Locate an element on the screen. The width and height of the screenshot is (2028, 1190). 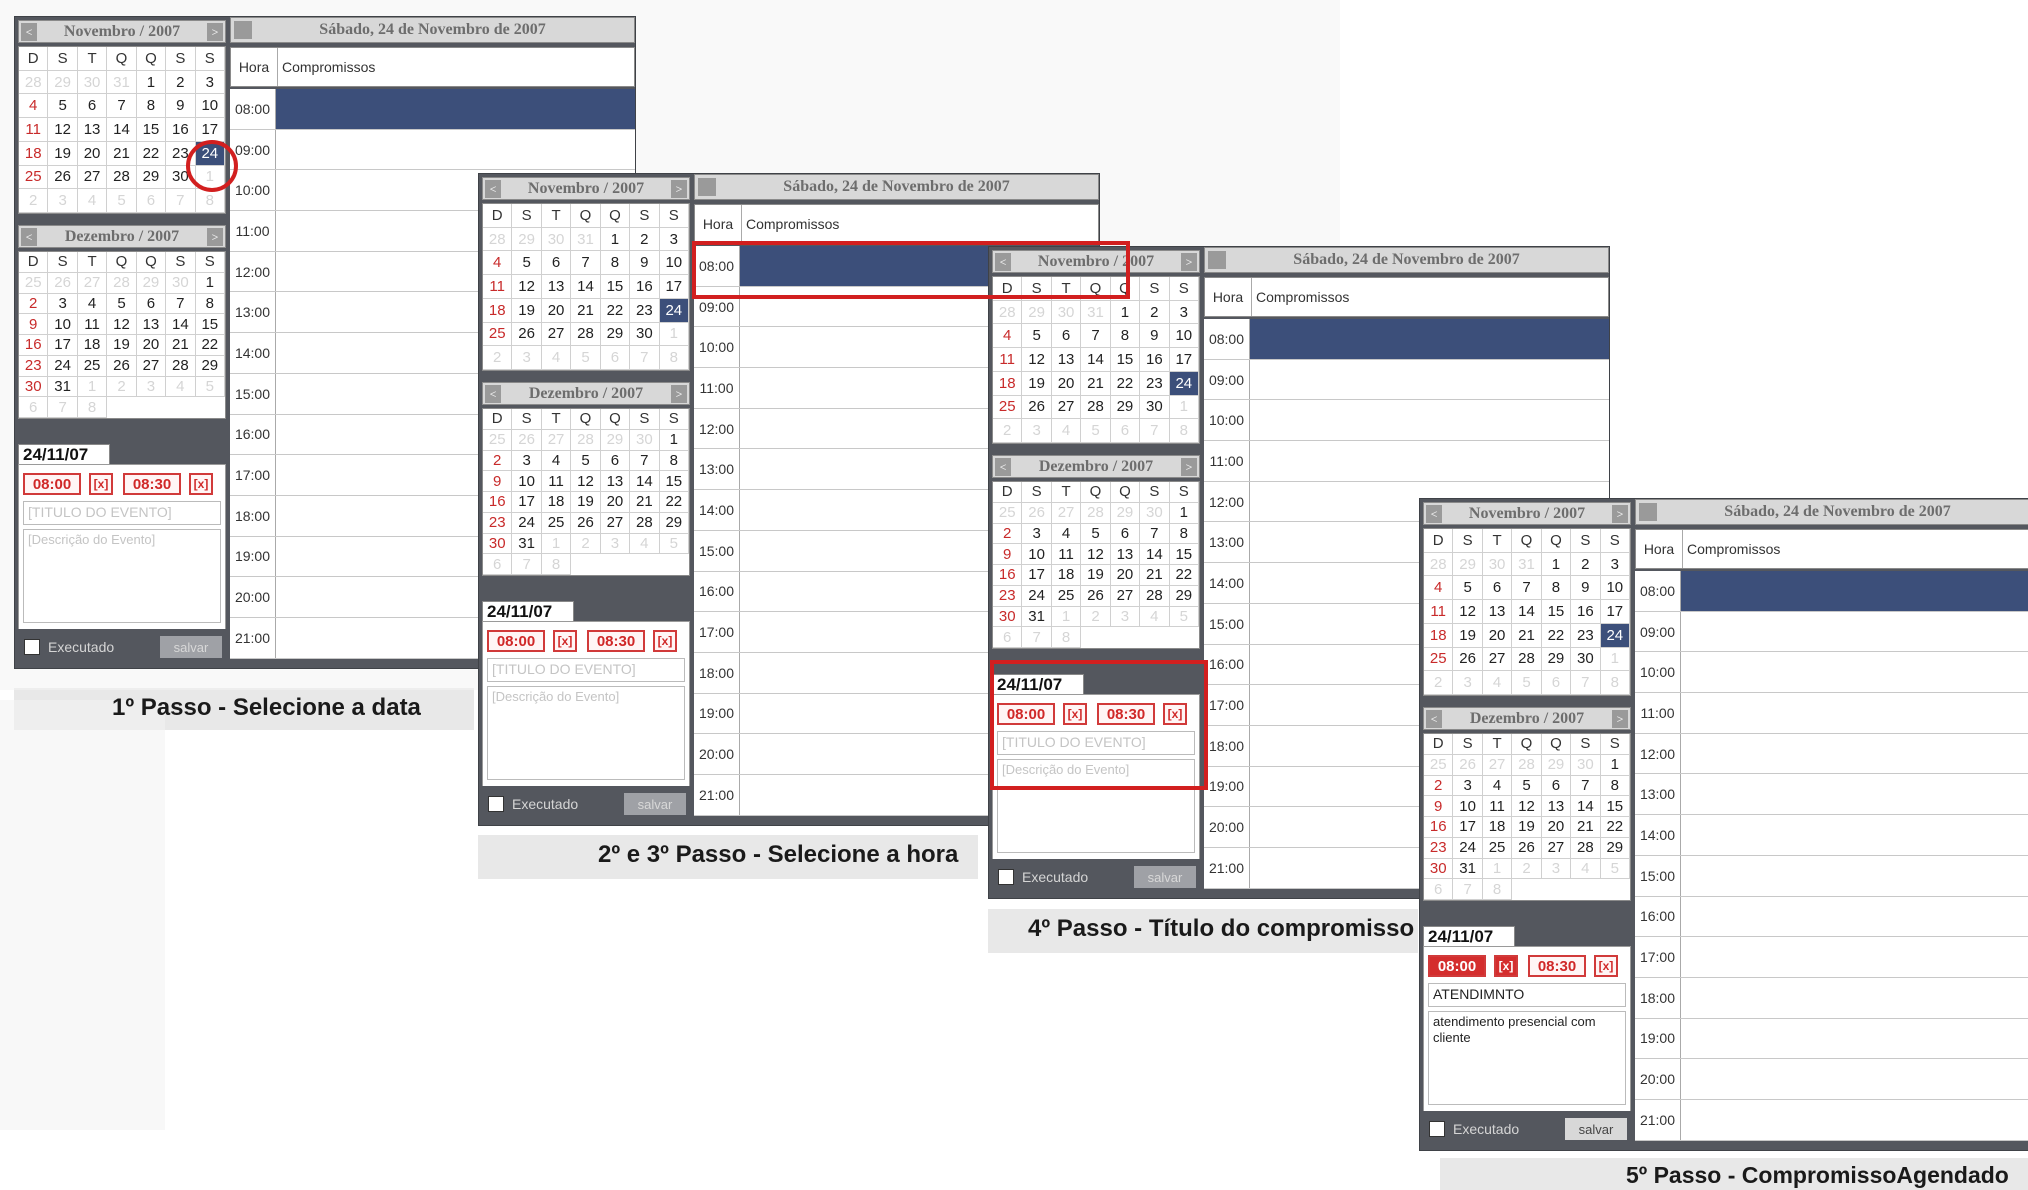
event-title-input: ATENDIMNTO is located at coordinates (1527, 995).